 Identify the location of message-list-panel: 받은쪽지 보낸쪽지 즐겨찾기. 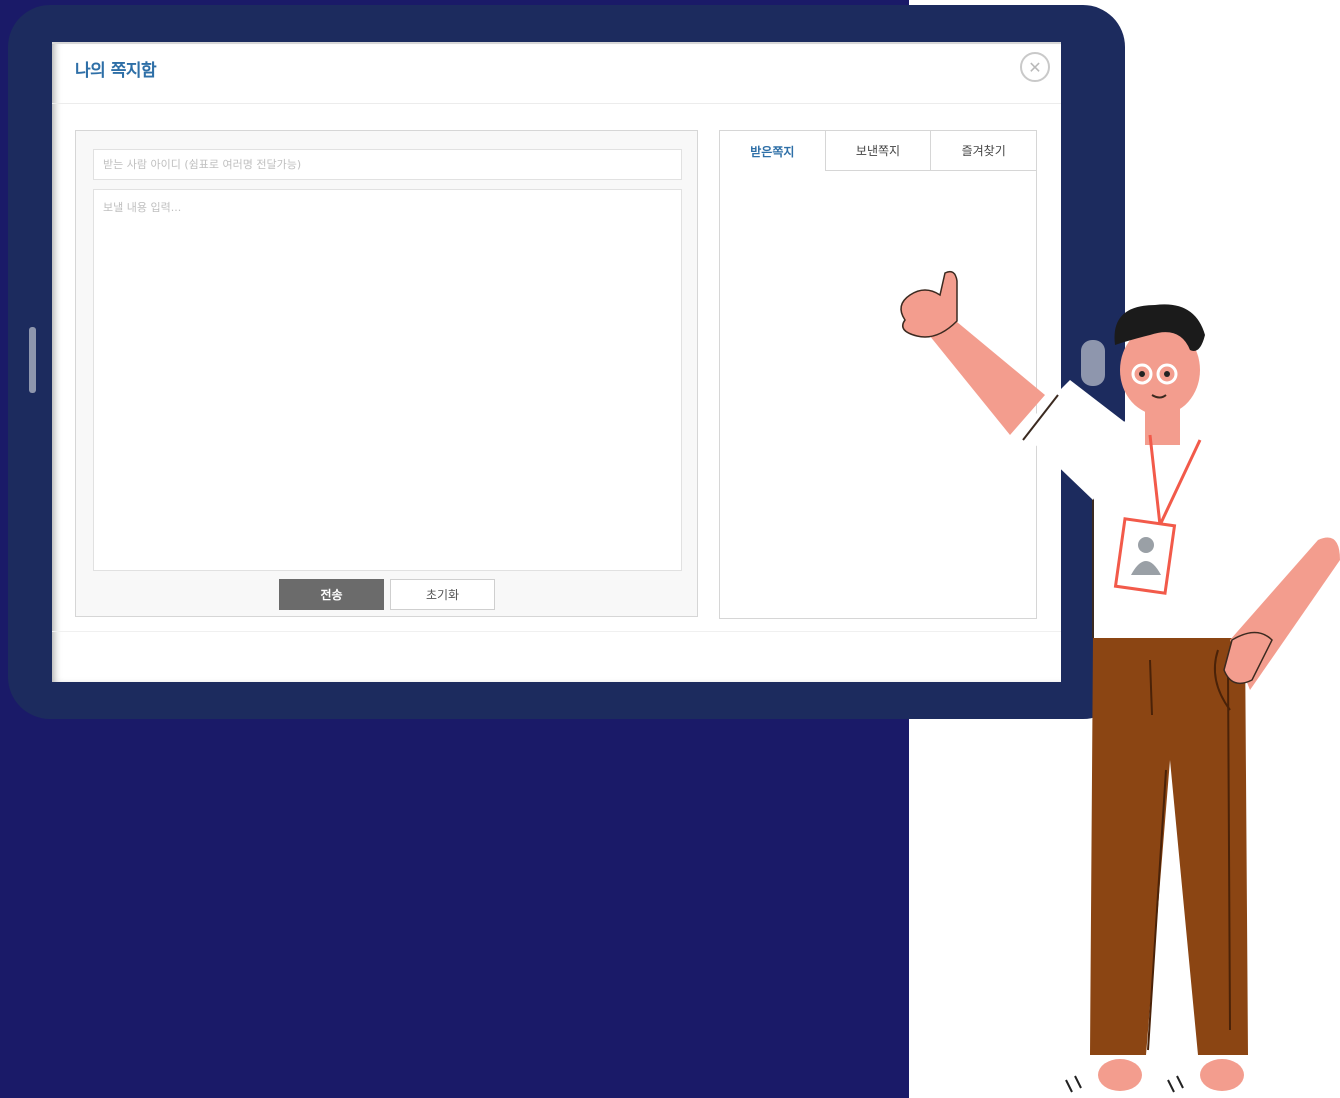
(878, 374).